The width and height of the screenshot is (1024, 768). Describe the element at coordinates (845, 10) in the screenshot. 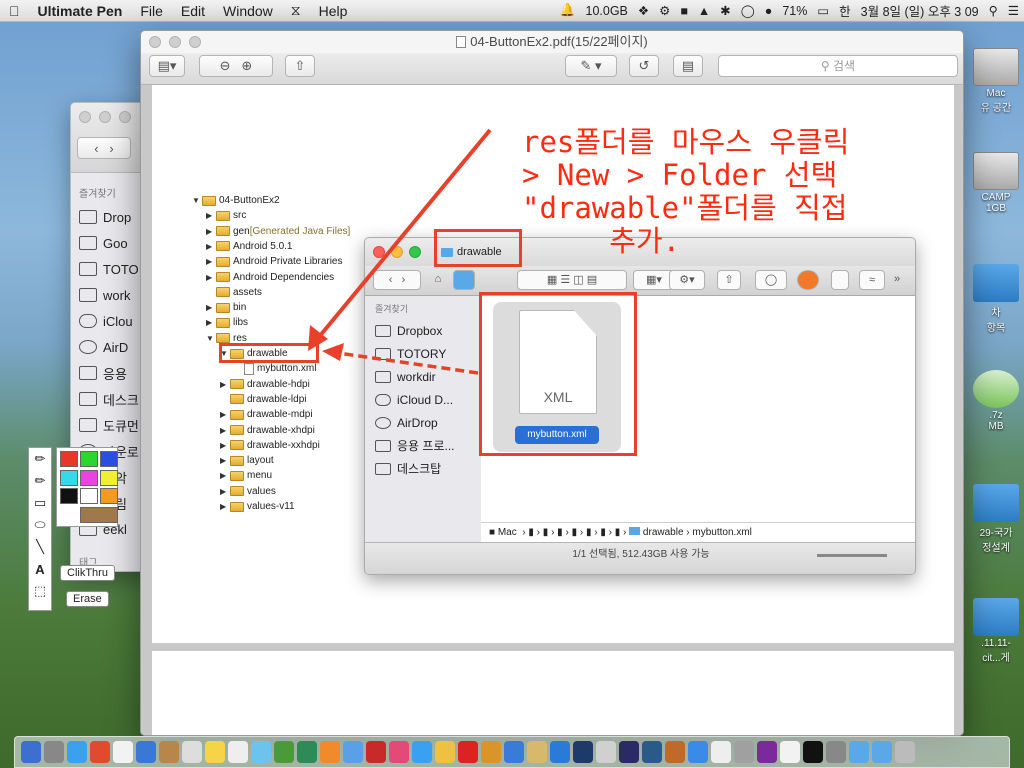

I see `input-source: 한` at that location.